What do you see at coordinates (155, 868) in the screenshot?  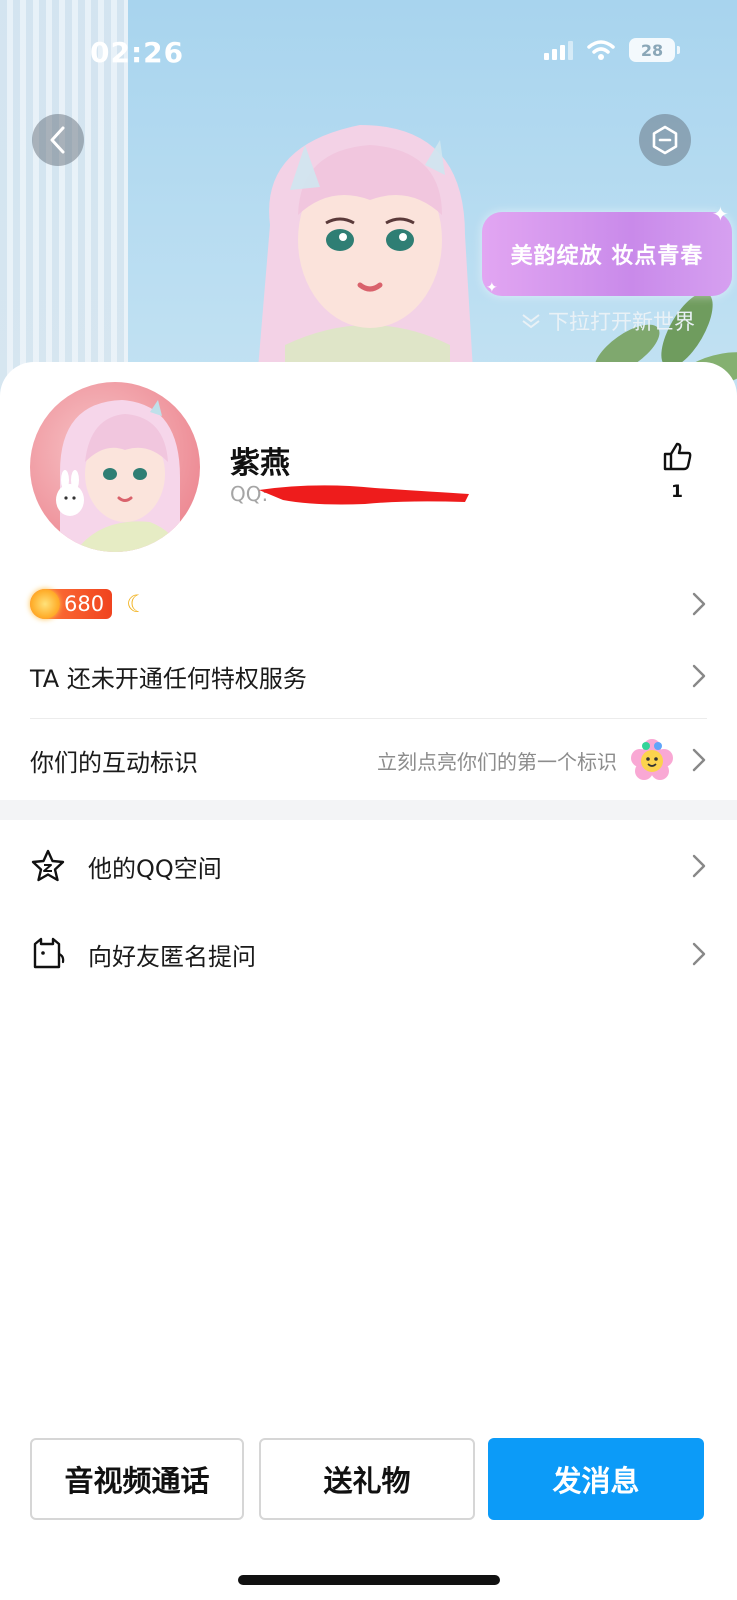 I see `qzone-label: 他的QQ空间` at bounding box center [155, 868].